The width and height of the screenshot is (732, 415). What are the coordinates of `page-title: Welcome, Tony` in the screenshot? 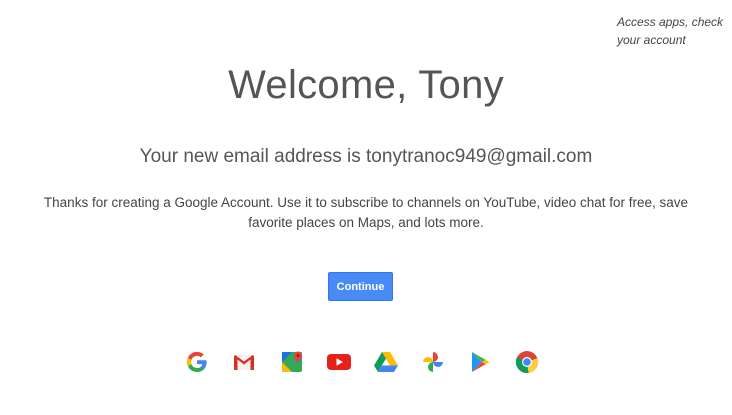 It's located at (366, 85).